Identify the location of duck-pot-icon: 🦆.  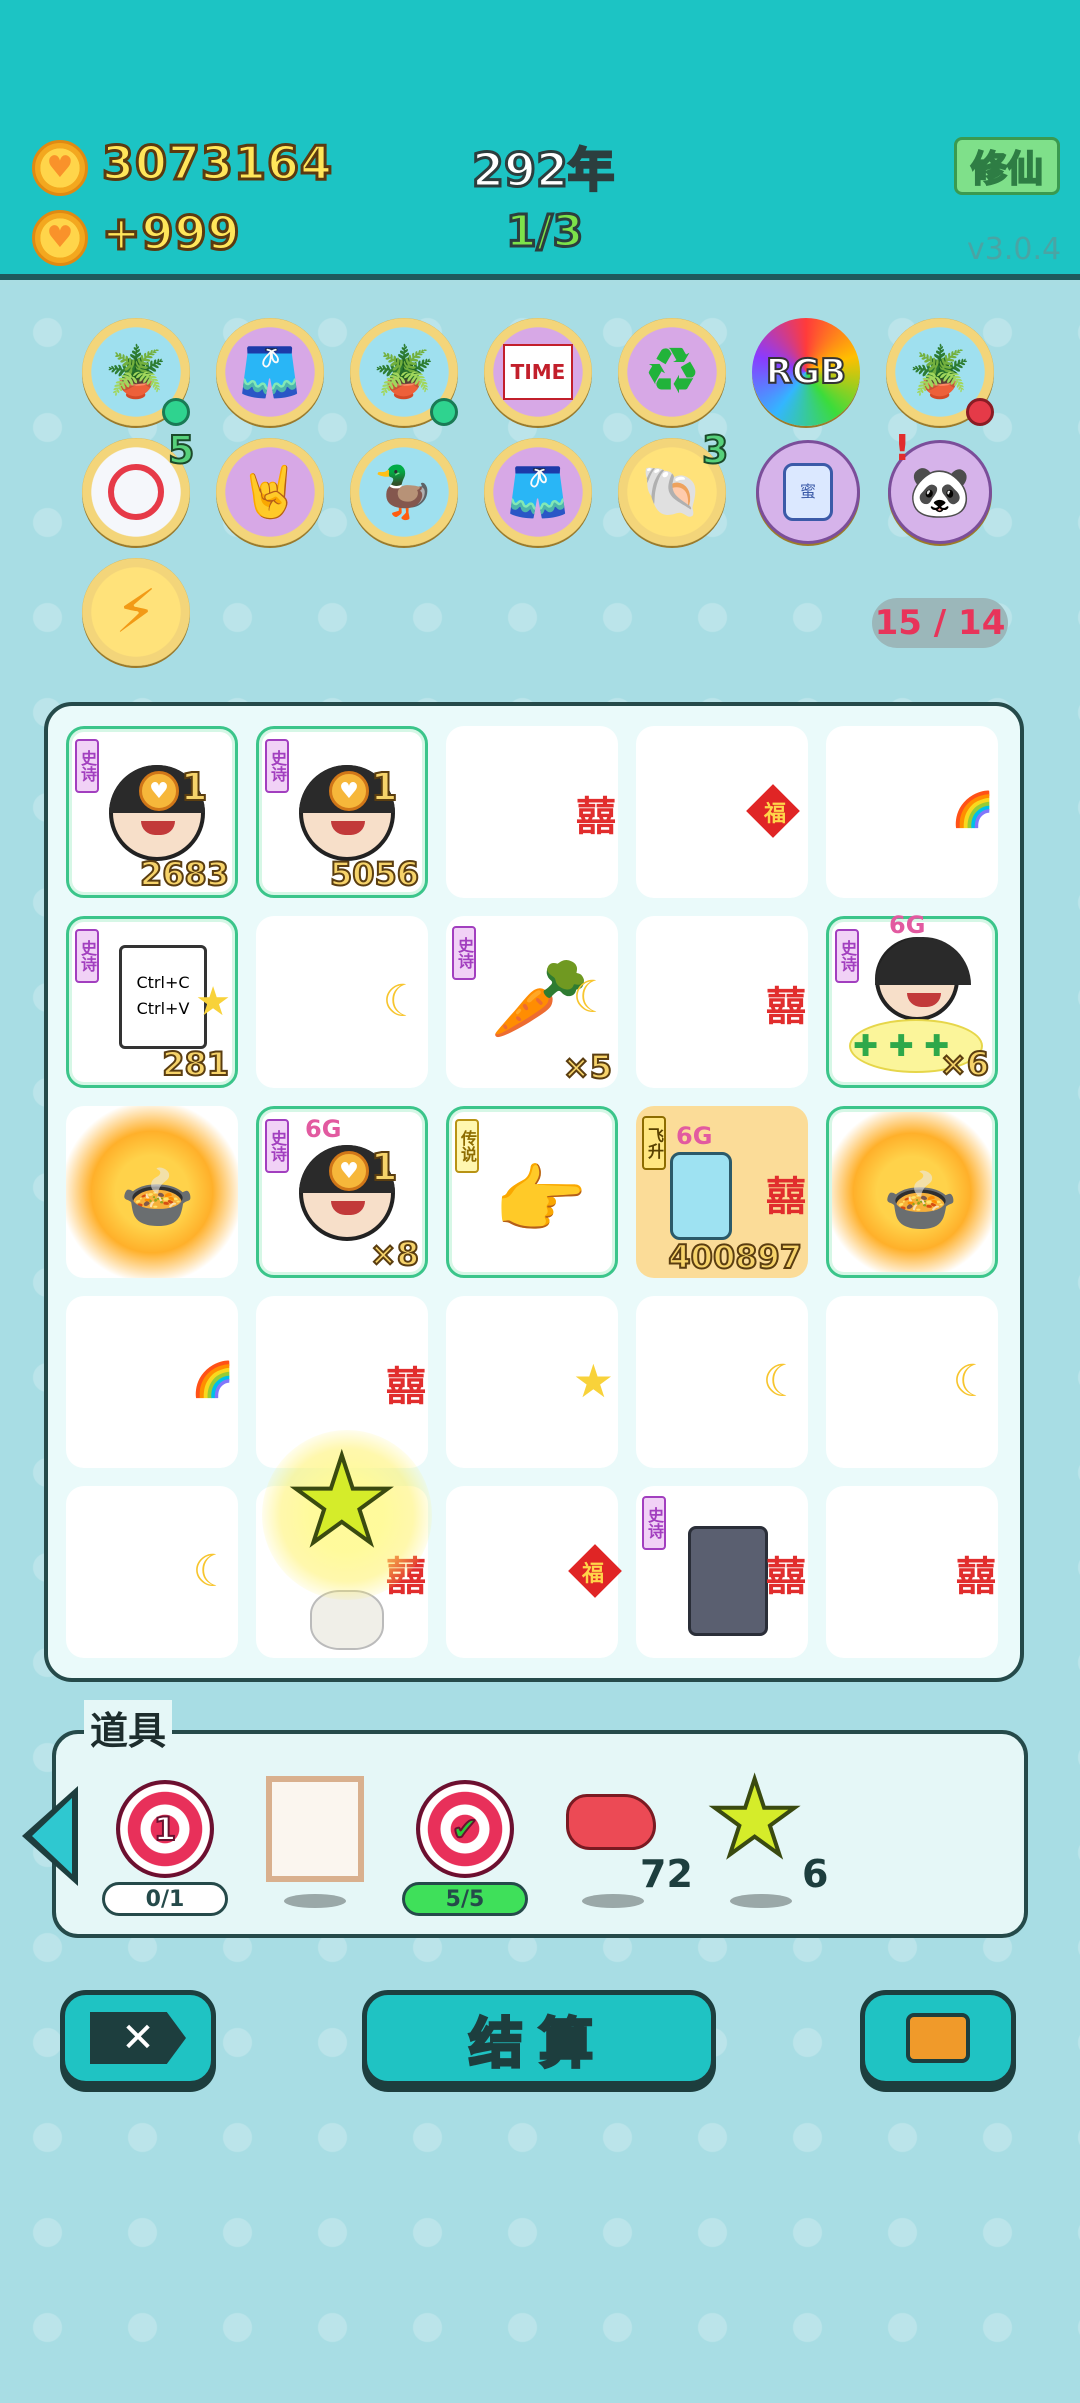
(404, 492).